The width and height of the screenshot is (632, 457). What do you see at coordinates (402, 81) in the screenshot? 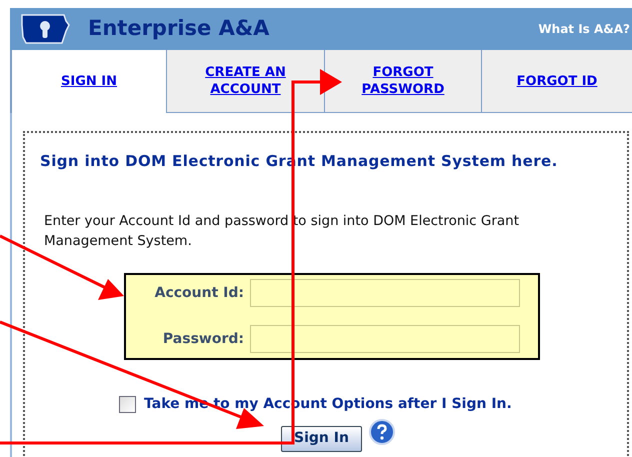
I see `tab: FORGOT PASSWORD` at bounding box center [402, 81].